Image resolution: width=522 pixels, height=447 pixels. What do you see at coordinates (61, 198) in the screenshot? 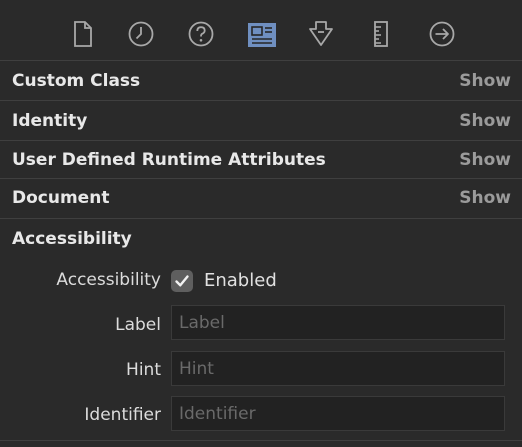
I see `section-title: Document` at bounding box center [61, 198].